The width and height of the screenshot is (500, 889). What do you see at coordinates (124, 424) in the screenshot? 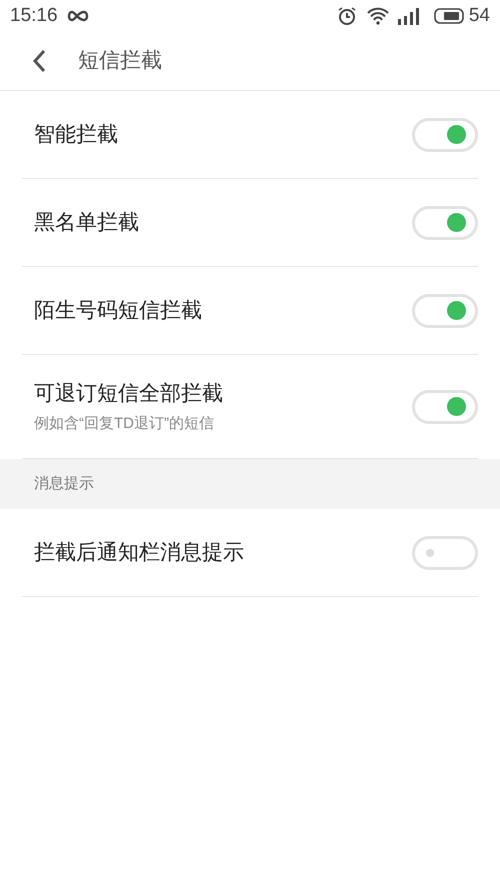
I see `setting-description: 例如含“回复TD退订”的短信` at bounding box center [124, 424].